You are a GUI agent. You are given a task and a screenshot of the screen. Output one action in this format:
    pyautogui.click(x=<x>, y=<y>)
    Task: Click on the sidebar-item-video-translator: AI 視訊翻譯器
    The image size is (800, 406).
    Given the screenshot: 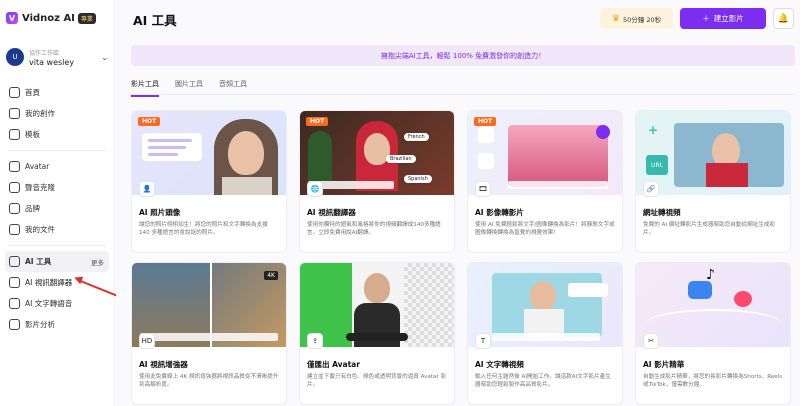 What is the action you would take?
    pyautogui.click(x=57, y=282)
    